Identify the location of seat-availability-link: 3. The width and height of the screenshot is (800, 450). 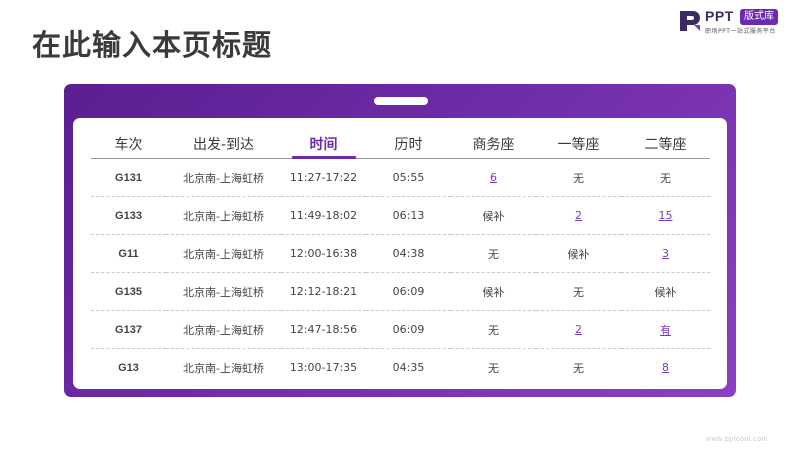
(665, 253).